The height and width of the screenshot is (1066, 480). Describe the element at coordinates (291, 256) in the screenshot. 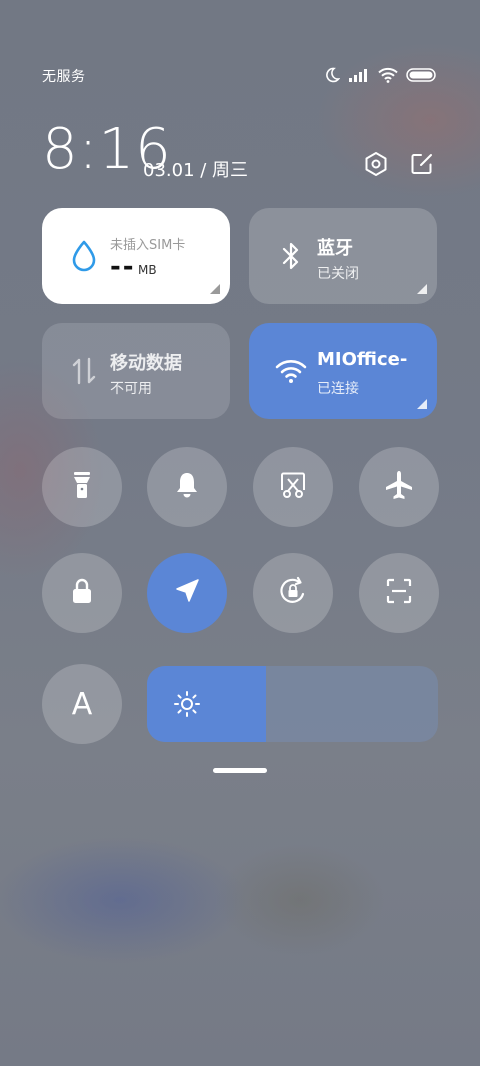

I see `bluetooth-icon` at that location.